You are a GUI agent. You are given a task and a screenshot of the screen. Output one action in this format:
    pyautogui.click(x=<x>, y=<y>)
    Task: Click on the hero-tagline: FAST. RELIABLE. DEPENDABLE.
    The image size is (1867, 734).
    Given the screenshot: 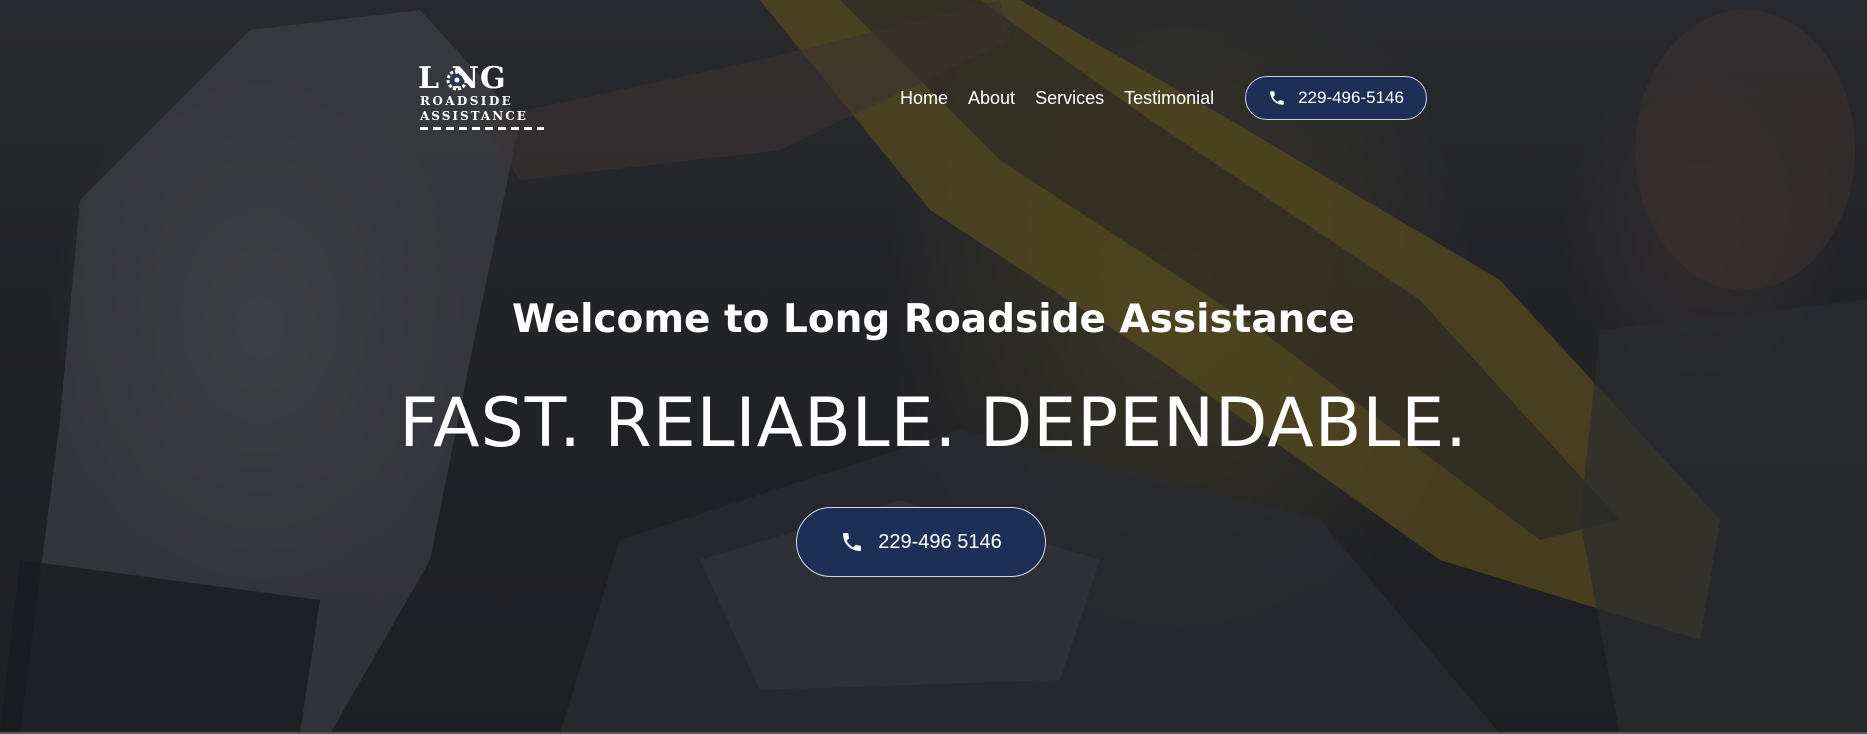 What is the action you would take?
    pyautogui.click(x=933, y=423)
    